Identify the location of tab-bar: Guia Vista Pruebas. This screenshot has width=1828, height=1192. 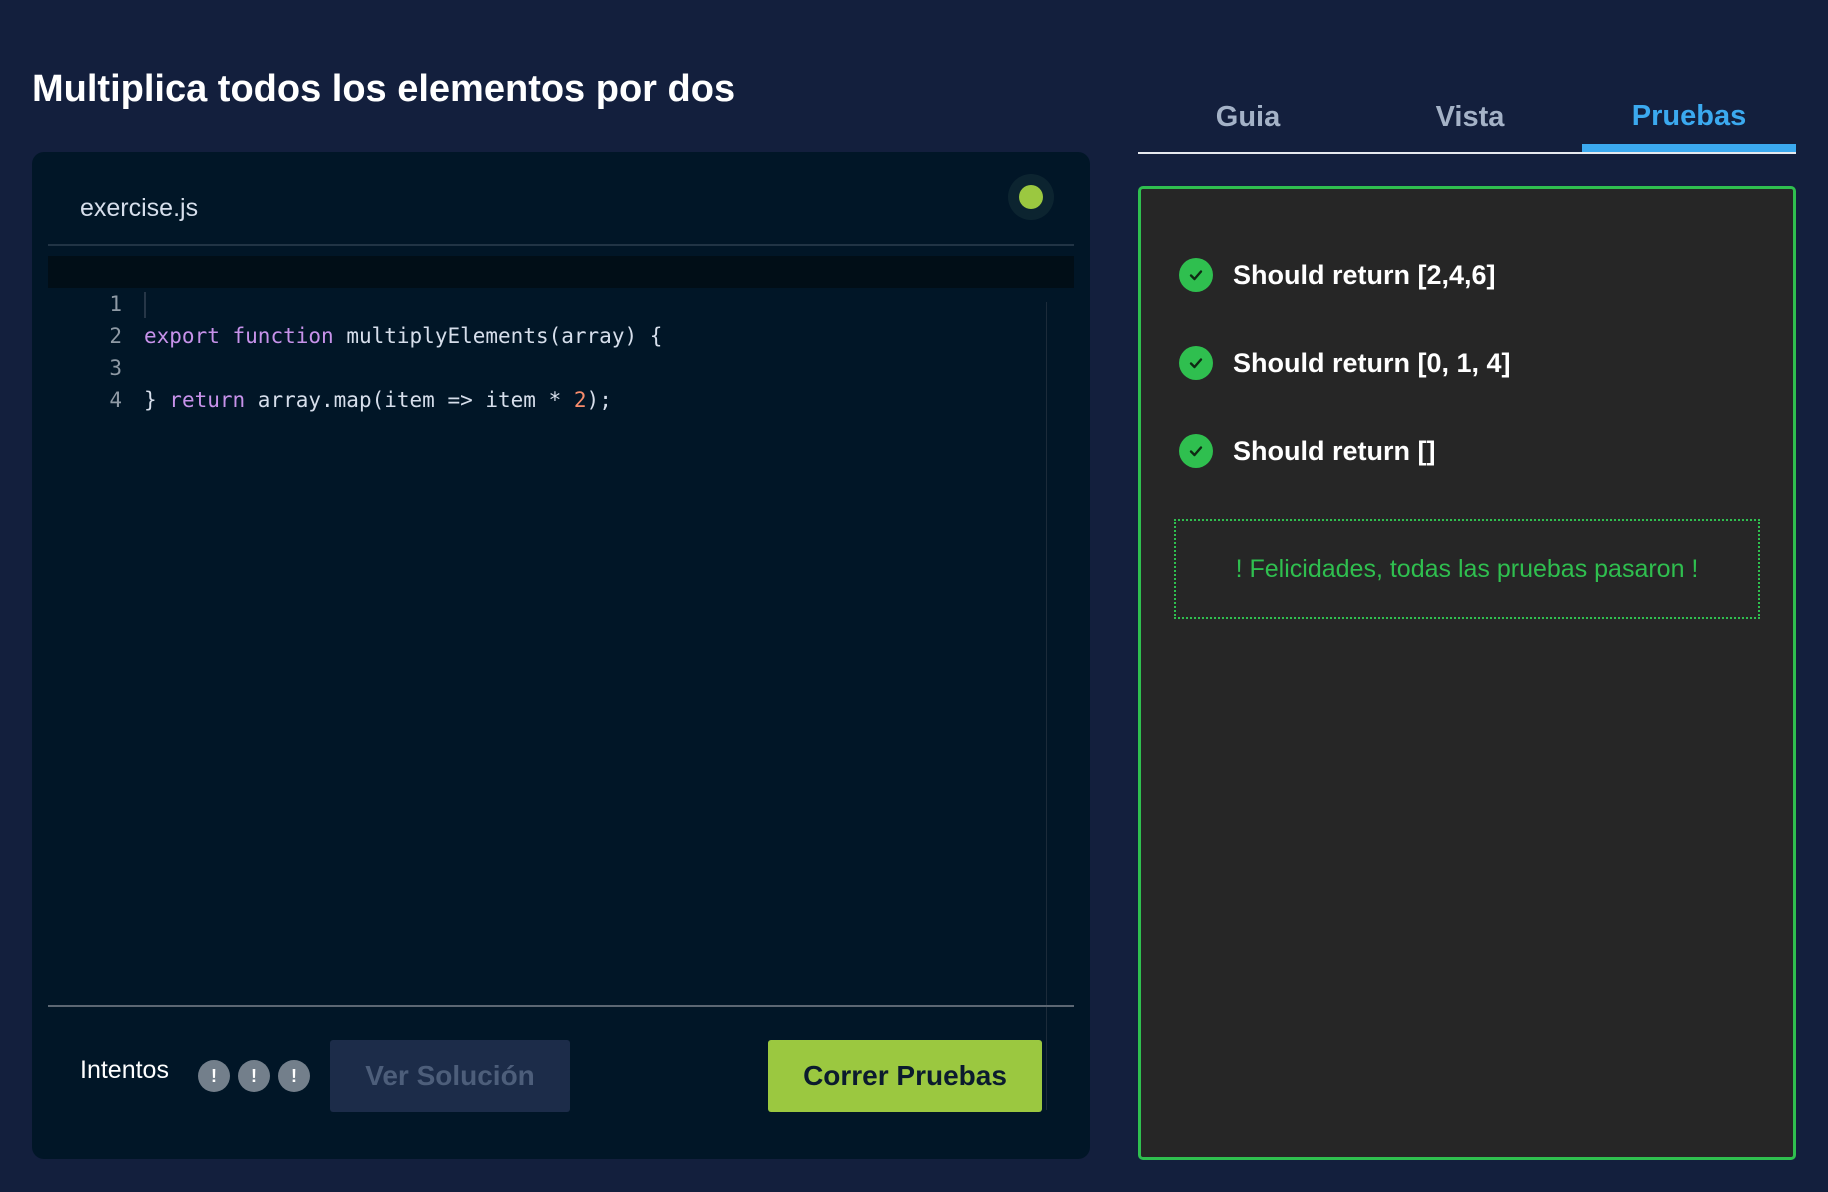
(1467, 117).